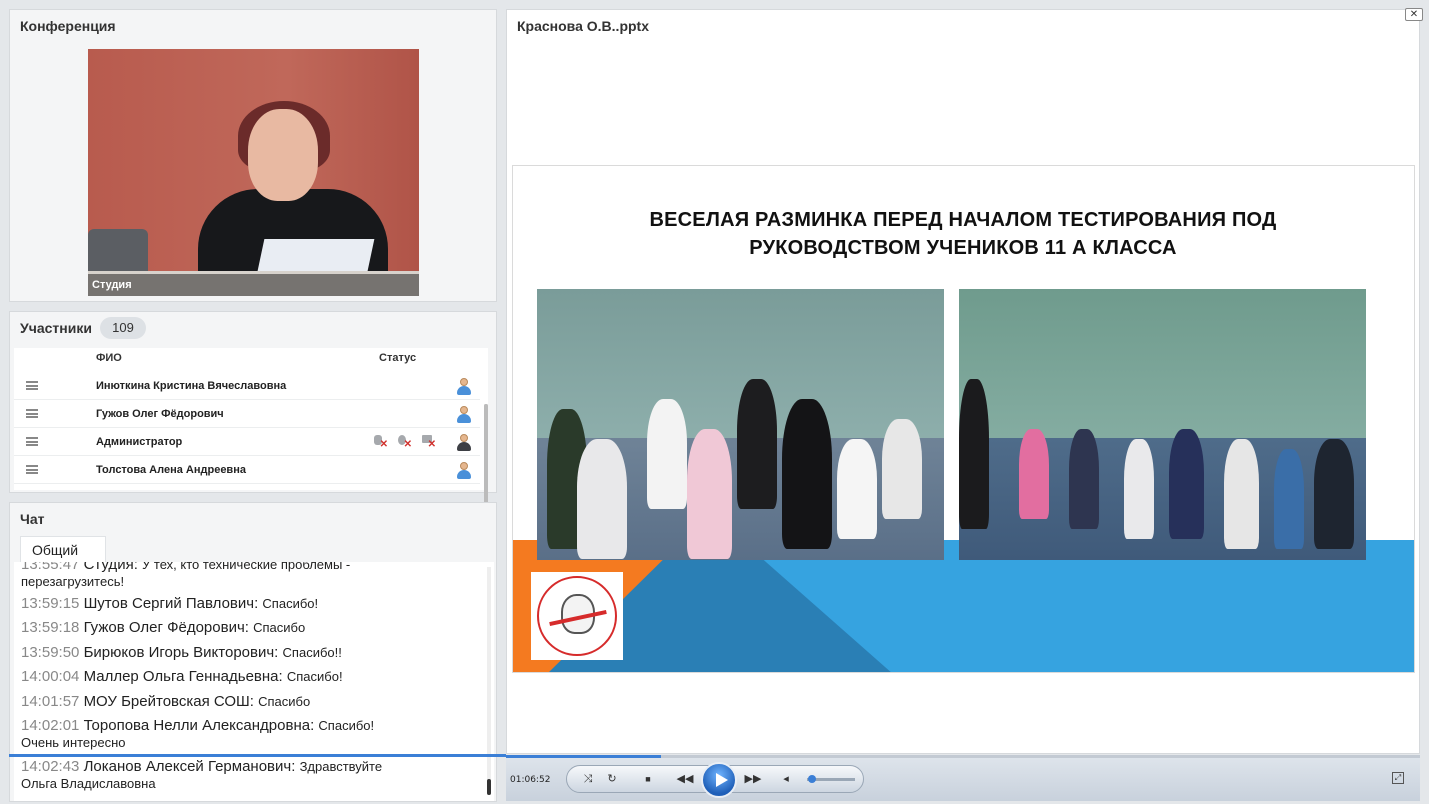  What do you see at coordinates (253, 285) in the screenshot?
I see `video-label: Студия` at bounding box center [253, 285].